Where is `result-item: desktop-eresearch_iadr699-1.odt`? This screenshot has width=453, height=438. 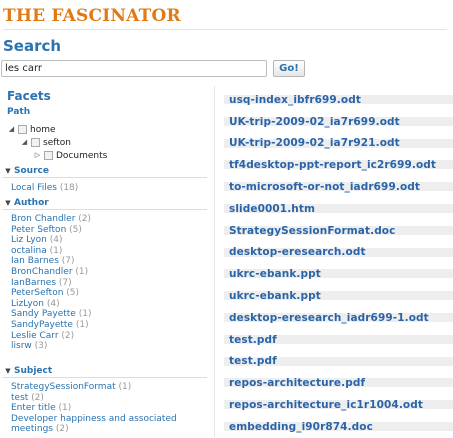
result-item: desktop-eresearch_iadr699-1.odt is located at coordinates (338, 318).